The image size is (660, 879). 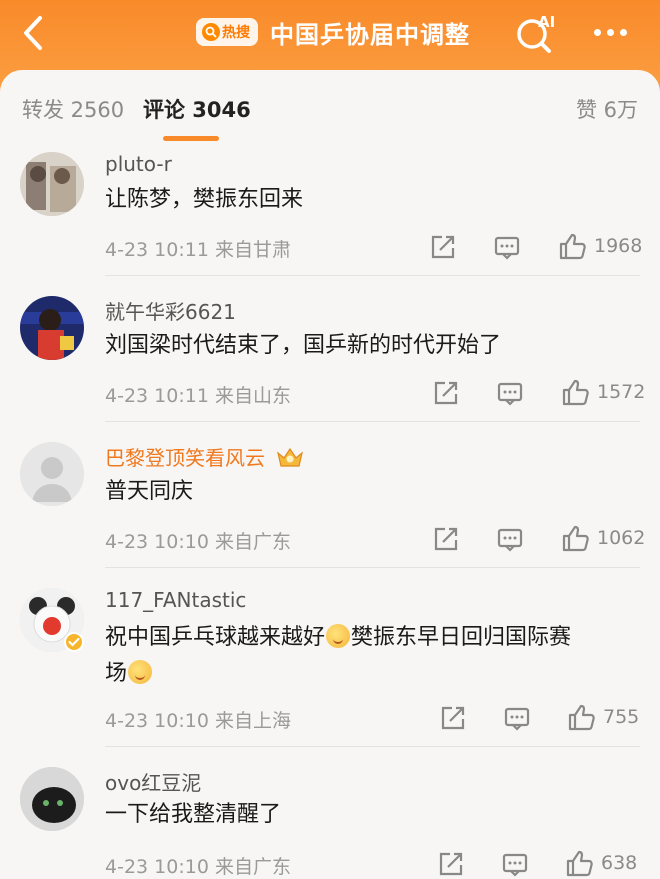 I want to click on tab-repost: 转发 2560, so click(x=73, y=109).